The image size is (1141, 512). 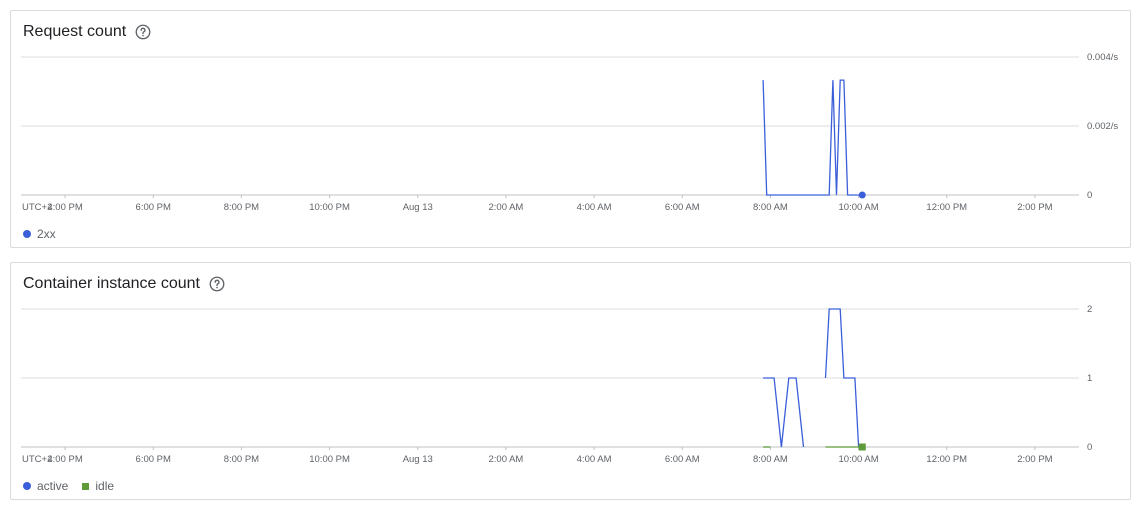 I want to click on series-line-2xx, so click(x=812, y=137).